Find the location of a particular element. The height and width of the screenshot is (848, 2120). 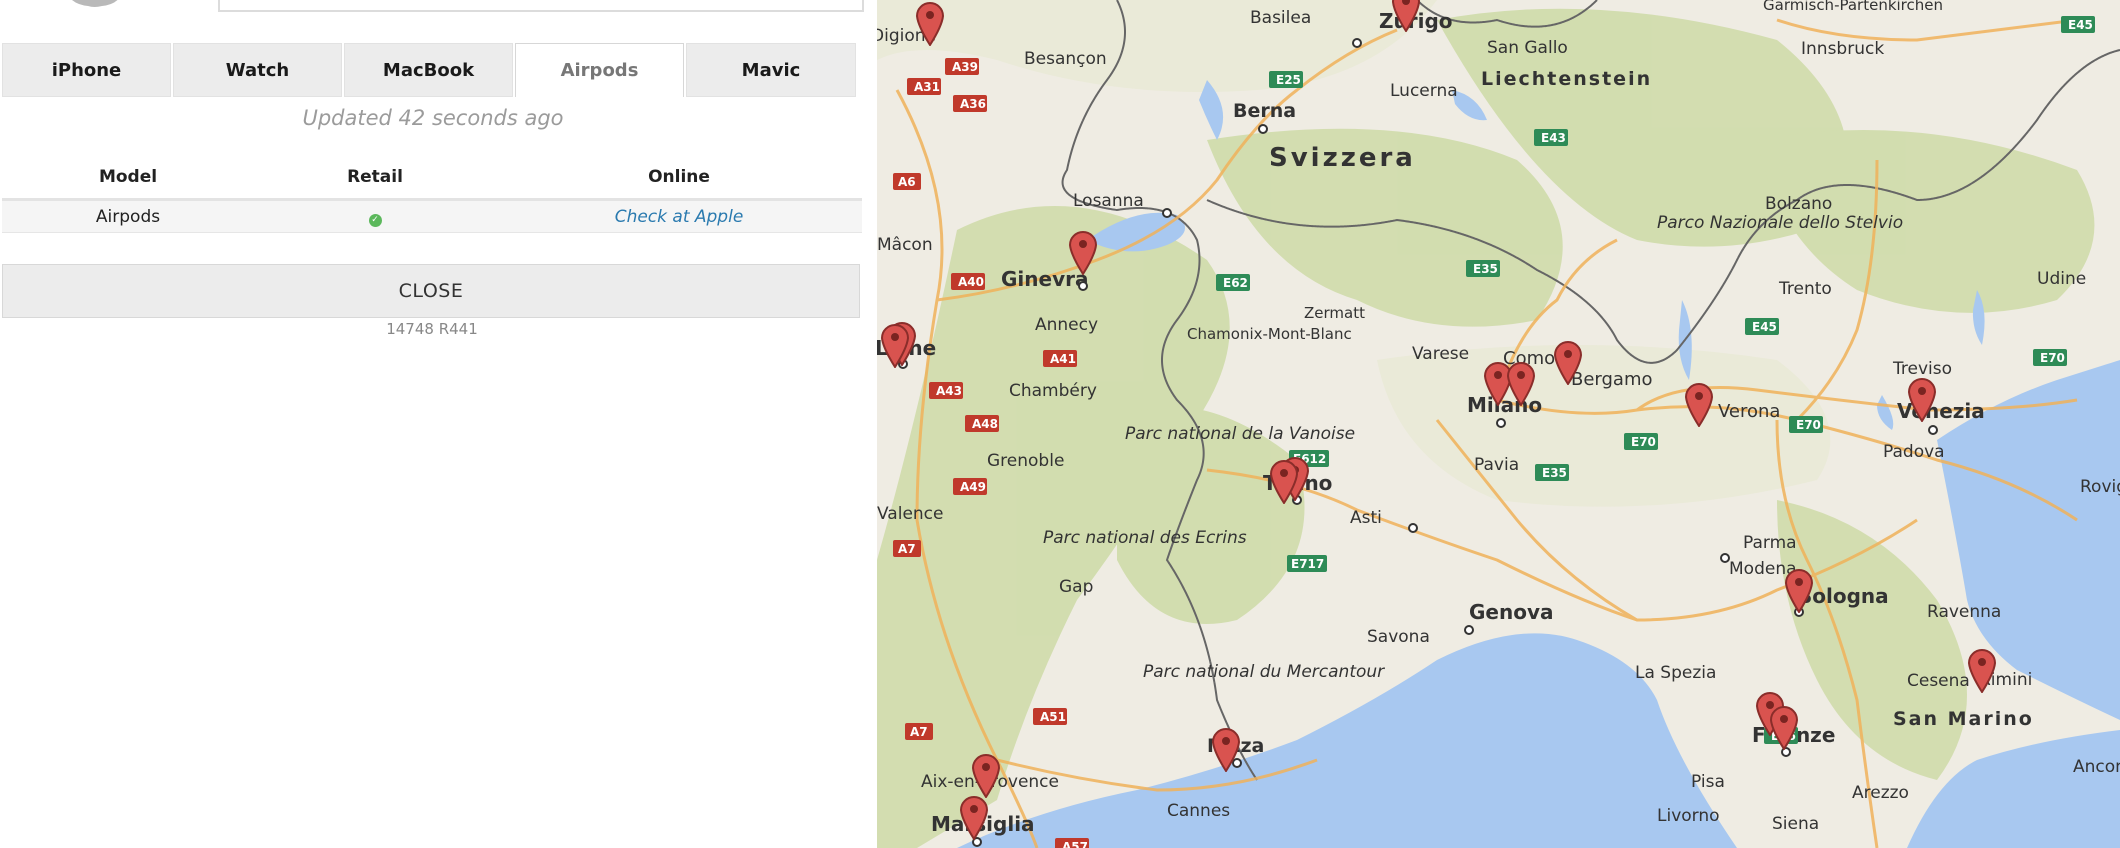

store-code: 14748 R441 is located at coordinates (432, 329).